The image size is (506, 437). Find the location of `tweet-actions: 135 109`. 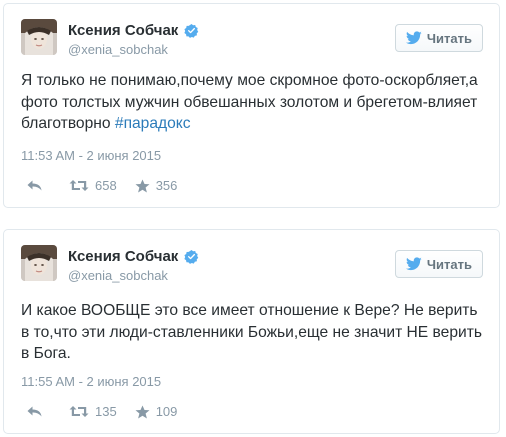

tweet-actions: 135 109 is located at coordinates (101, 411).